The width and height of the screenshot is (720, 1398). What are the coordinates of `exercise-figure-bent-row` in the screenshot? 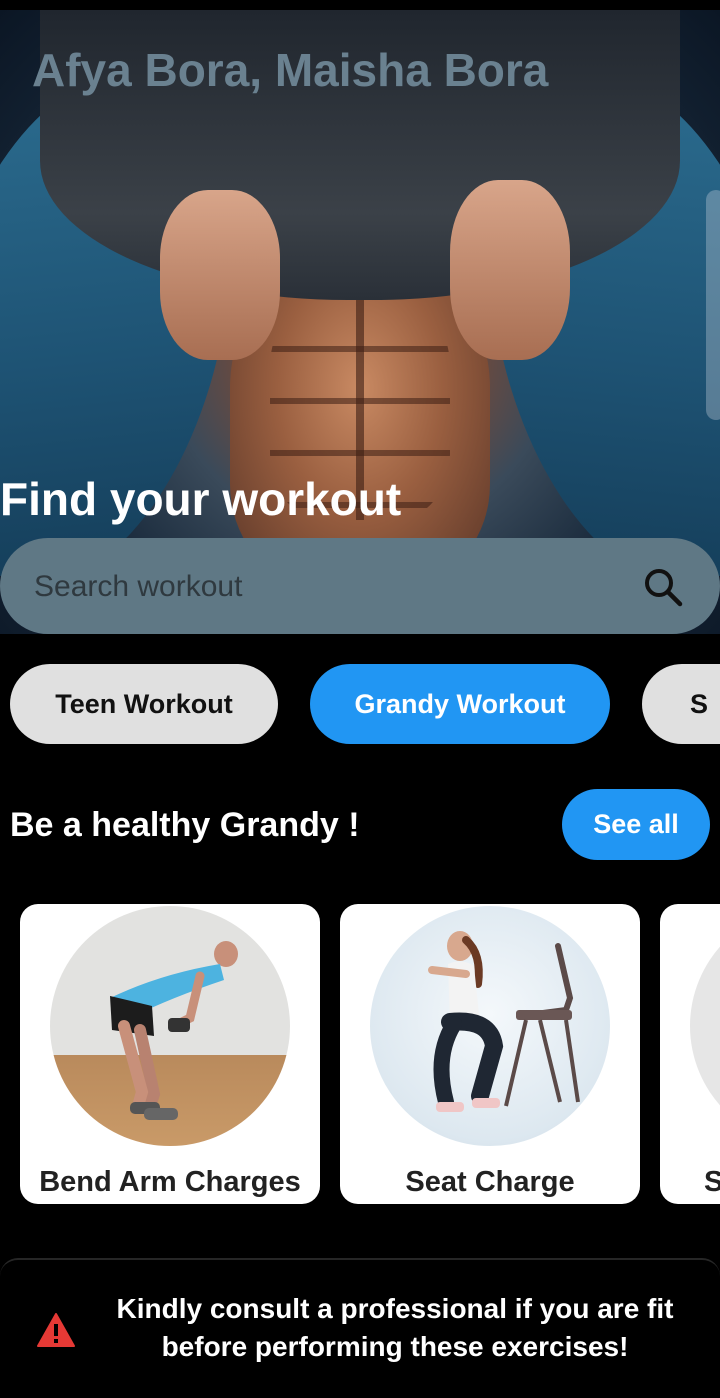 It's located at (174, 1030).